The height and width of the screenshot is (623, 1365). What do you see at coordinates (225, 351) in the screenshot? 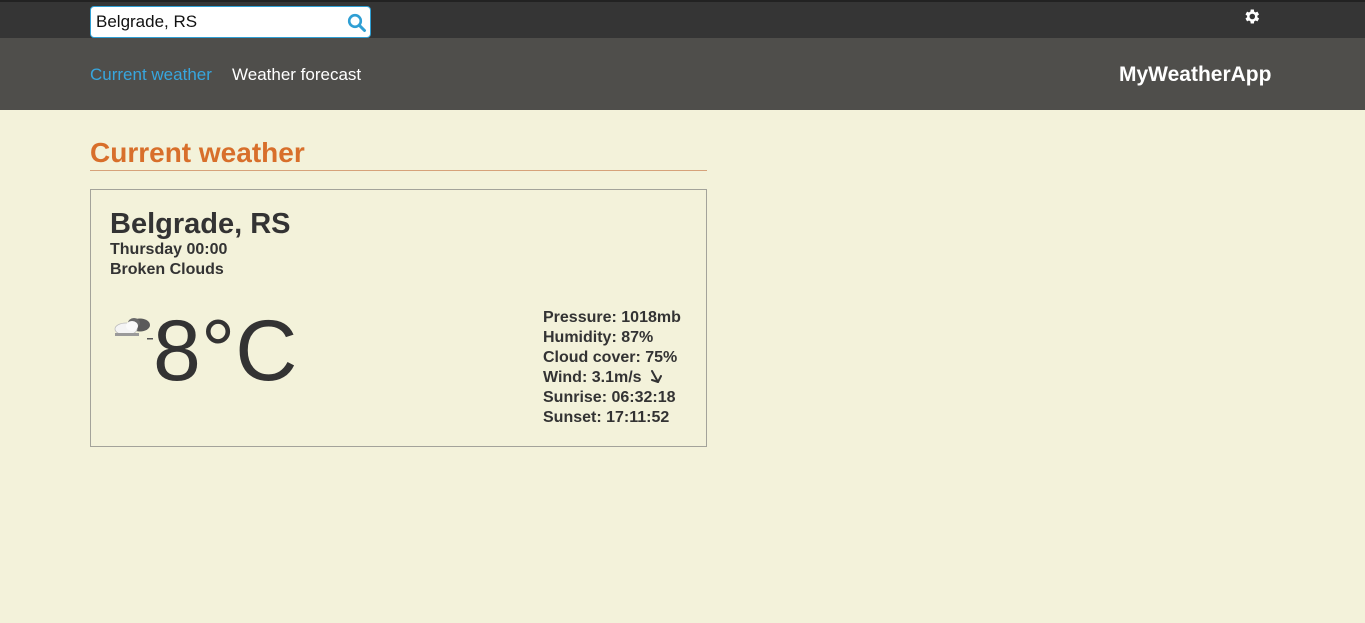
I see `temperature: 8°C` at bounding box center [225, 351].